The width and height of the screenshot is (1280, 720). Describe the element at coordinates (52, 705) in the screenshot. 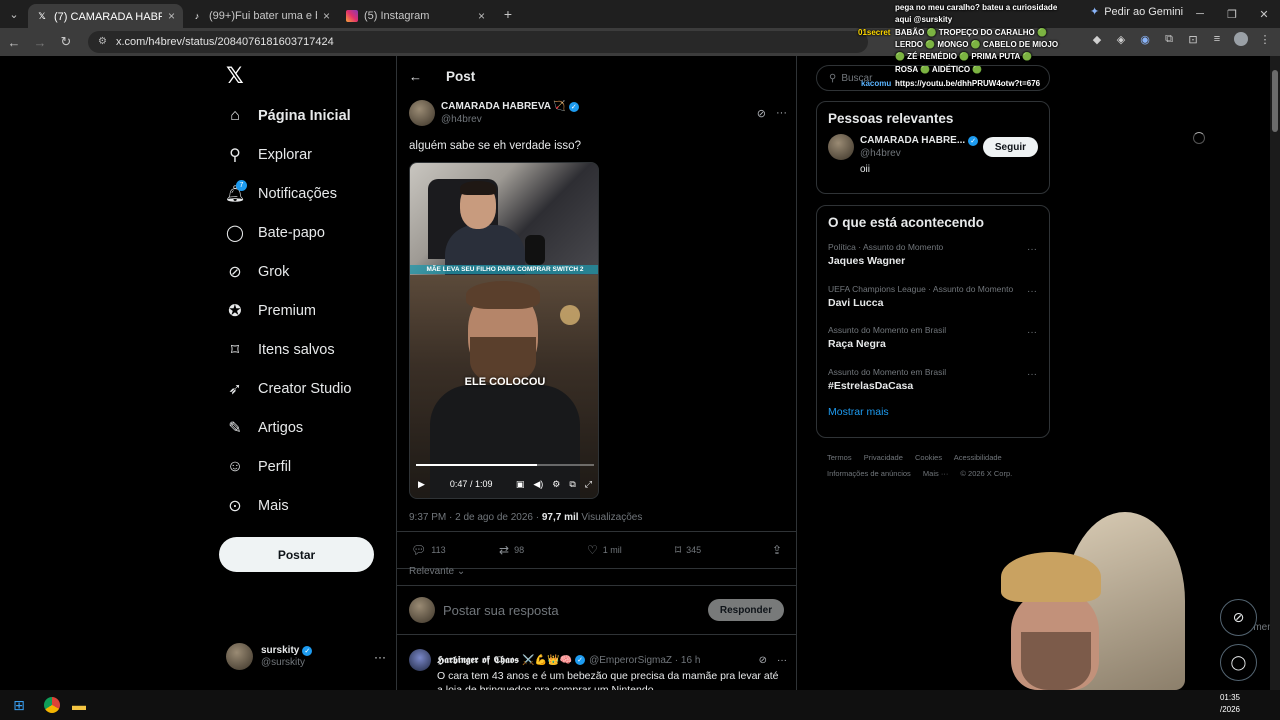

I see `chrome-icon` at that location.